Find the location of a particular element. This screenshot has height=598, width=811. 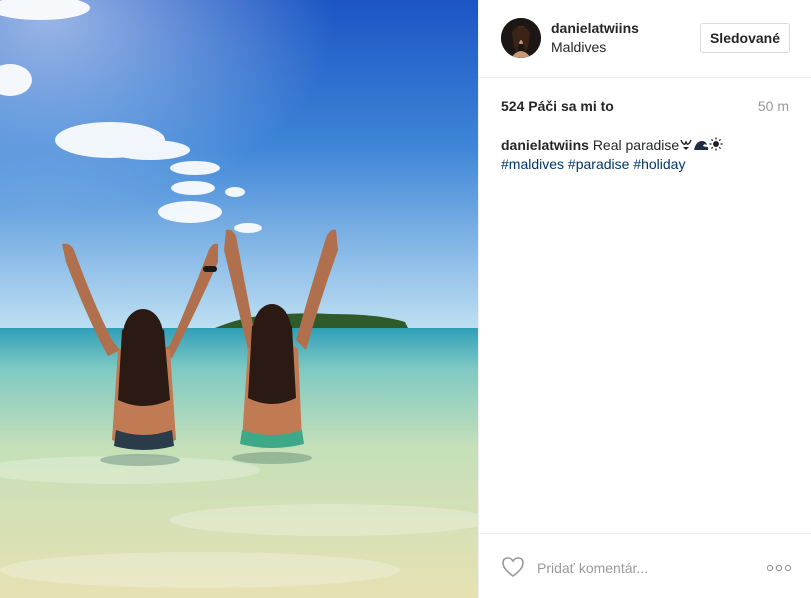

hashtag-link: #holiday is located at coordinates (659, 164).